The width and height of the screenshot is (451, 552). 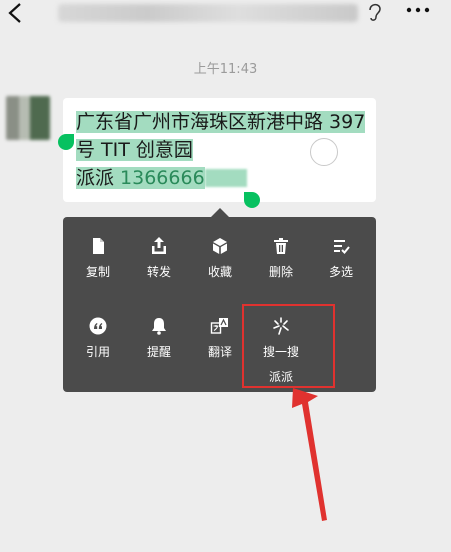 What do you see at coordinates (97, 272) in the screenshot?
I see `menu-copy-label: 复制` at bounding box center [97, 272].